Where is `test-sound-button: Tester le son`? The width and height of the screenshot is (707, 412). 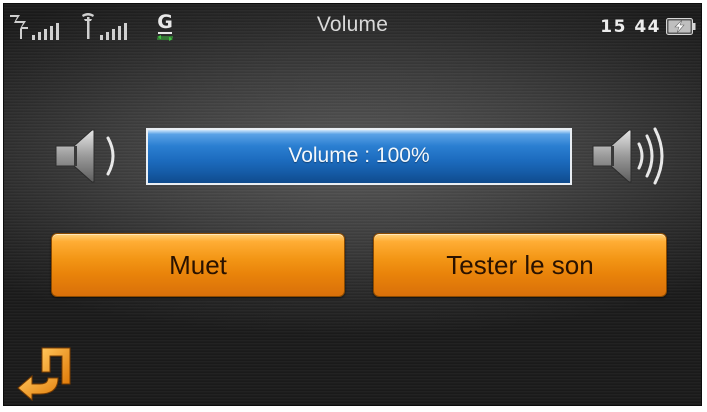
test-sound-button: Tester le son is located at coordinates (520, 265).